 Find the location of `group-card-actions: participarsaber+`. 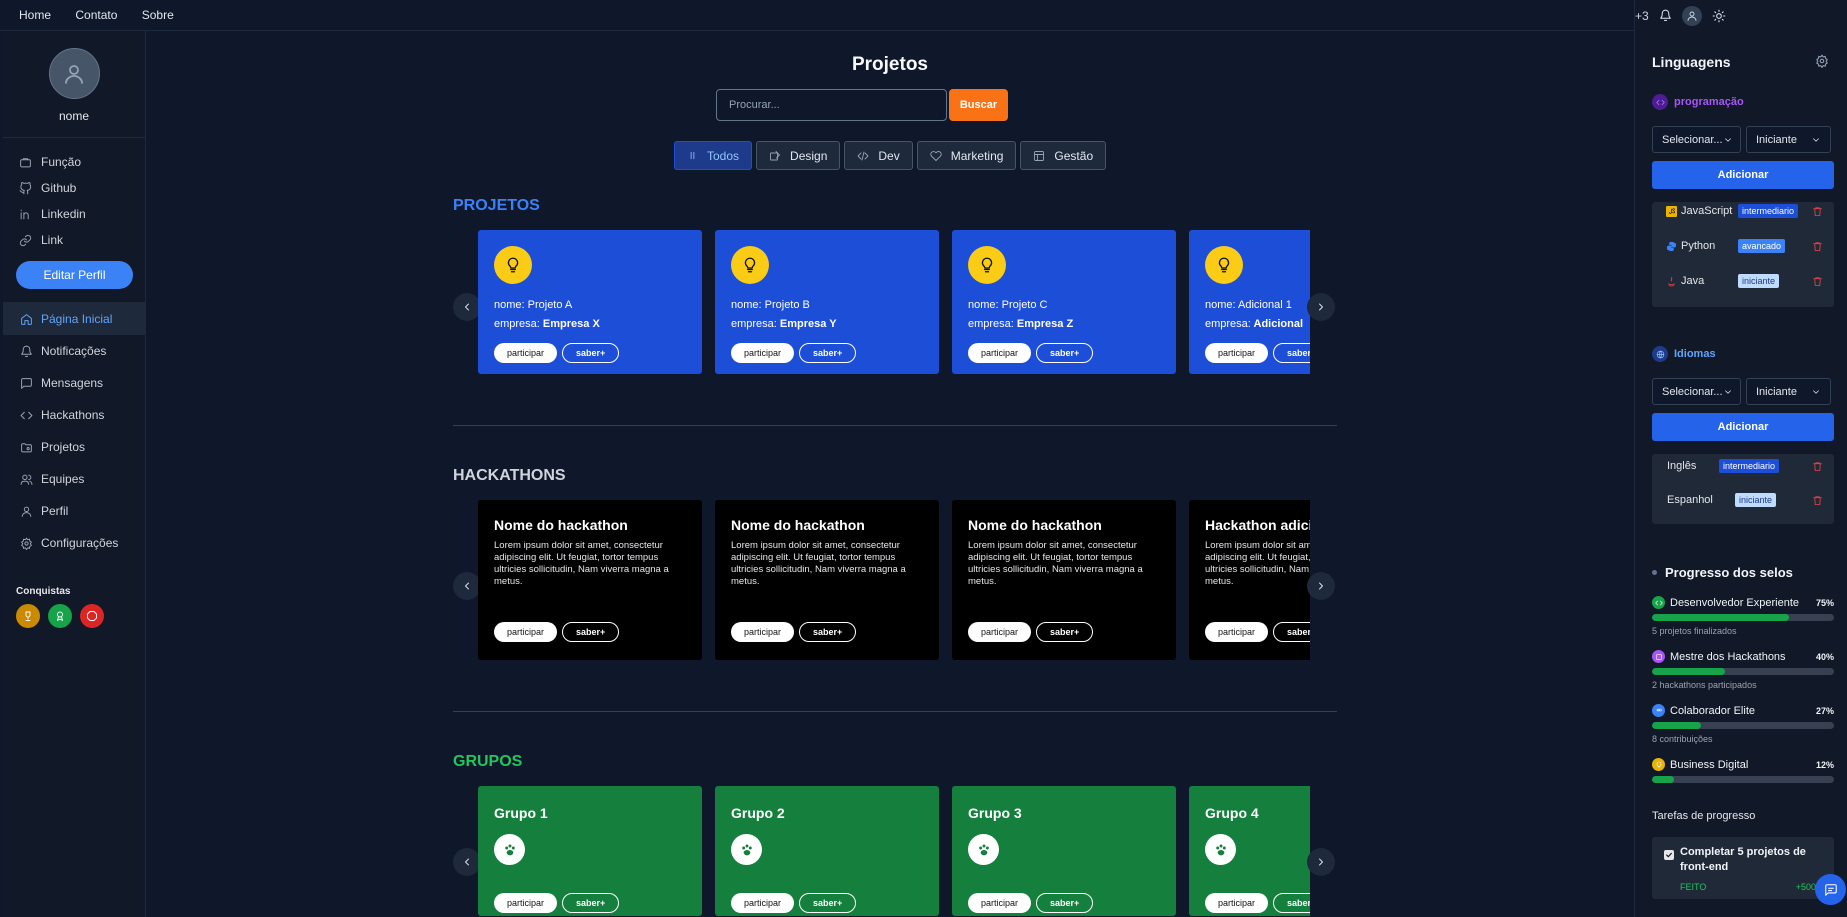

group-card-actions: participarsaber+ is located at coordinates (557, 903).